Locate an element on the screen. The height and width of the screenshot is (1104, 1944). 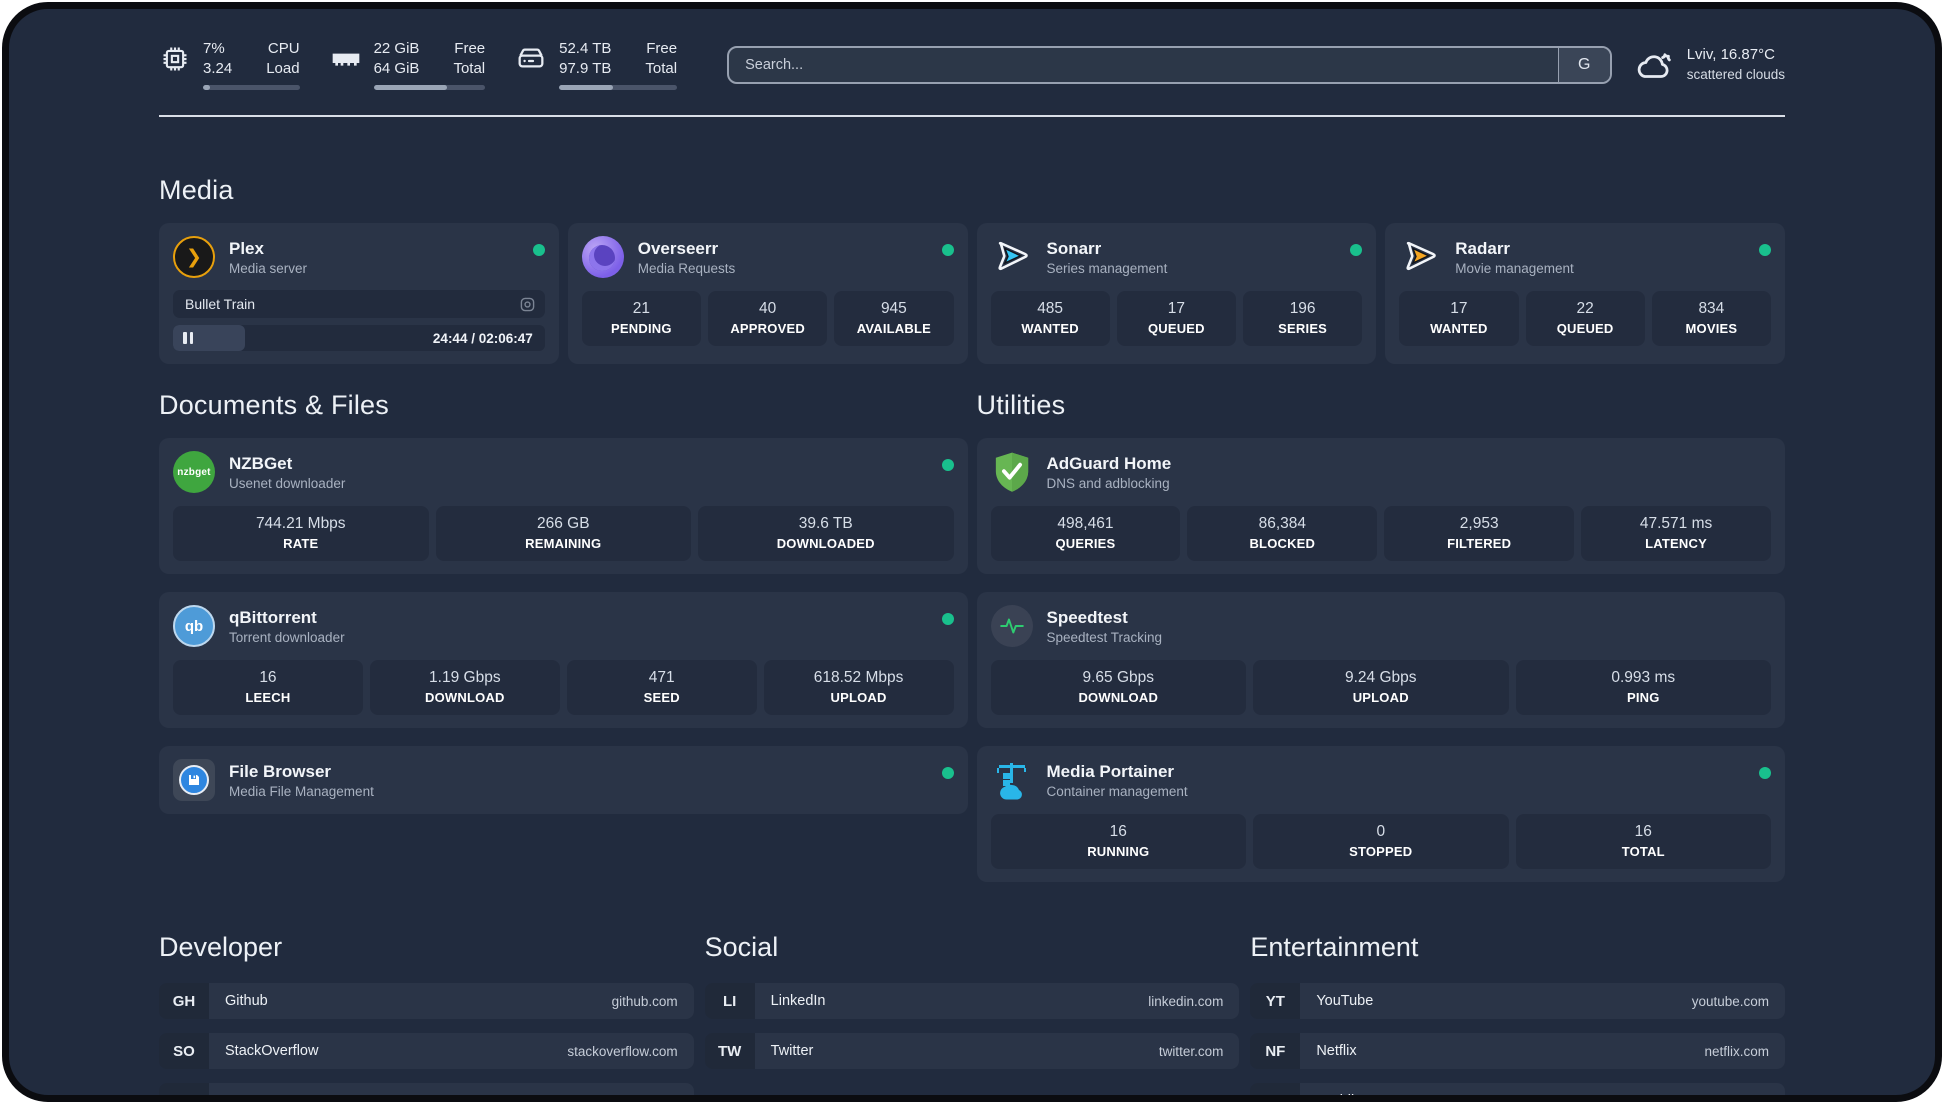
stat-tile: 16 TOTAL is located at coordinates (1643, 841).